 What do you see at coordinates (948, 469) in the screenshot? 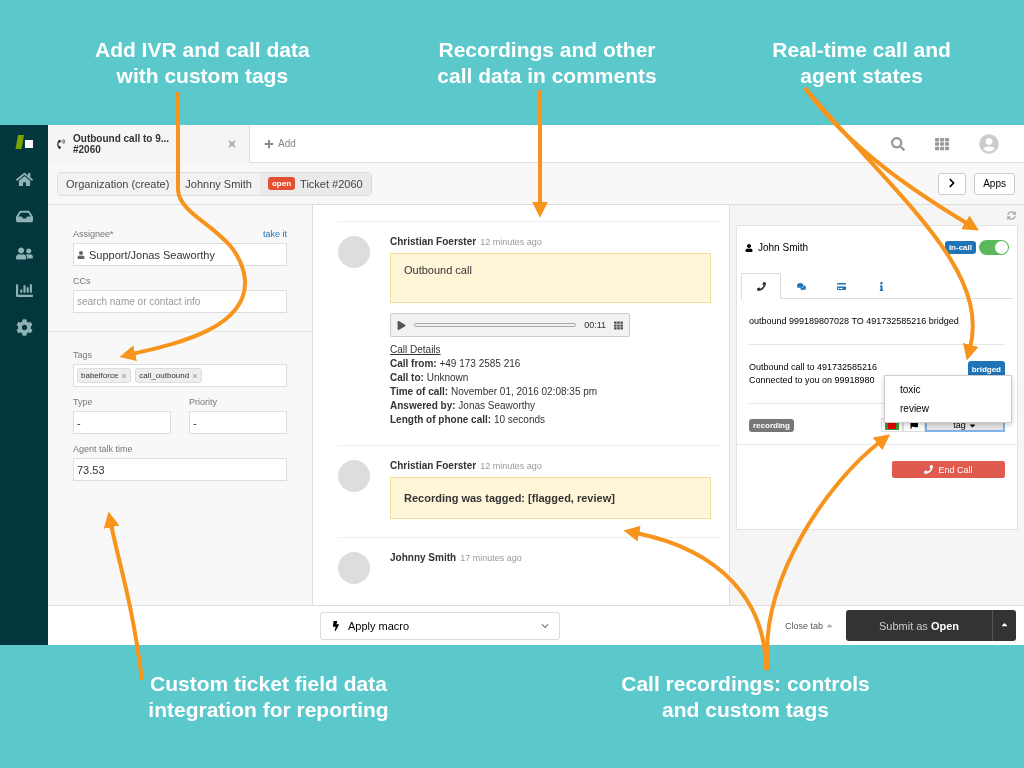
I see `end-call-button: End Call` at bounding box center [948, 469].